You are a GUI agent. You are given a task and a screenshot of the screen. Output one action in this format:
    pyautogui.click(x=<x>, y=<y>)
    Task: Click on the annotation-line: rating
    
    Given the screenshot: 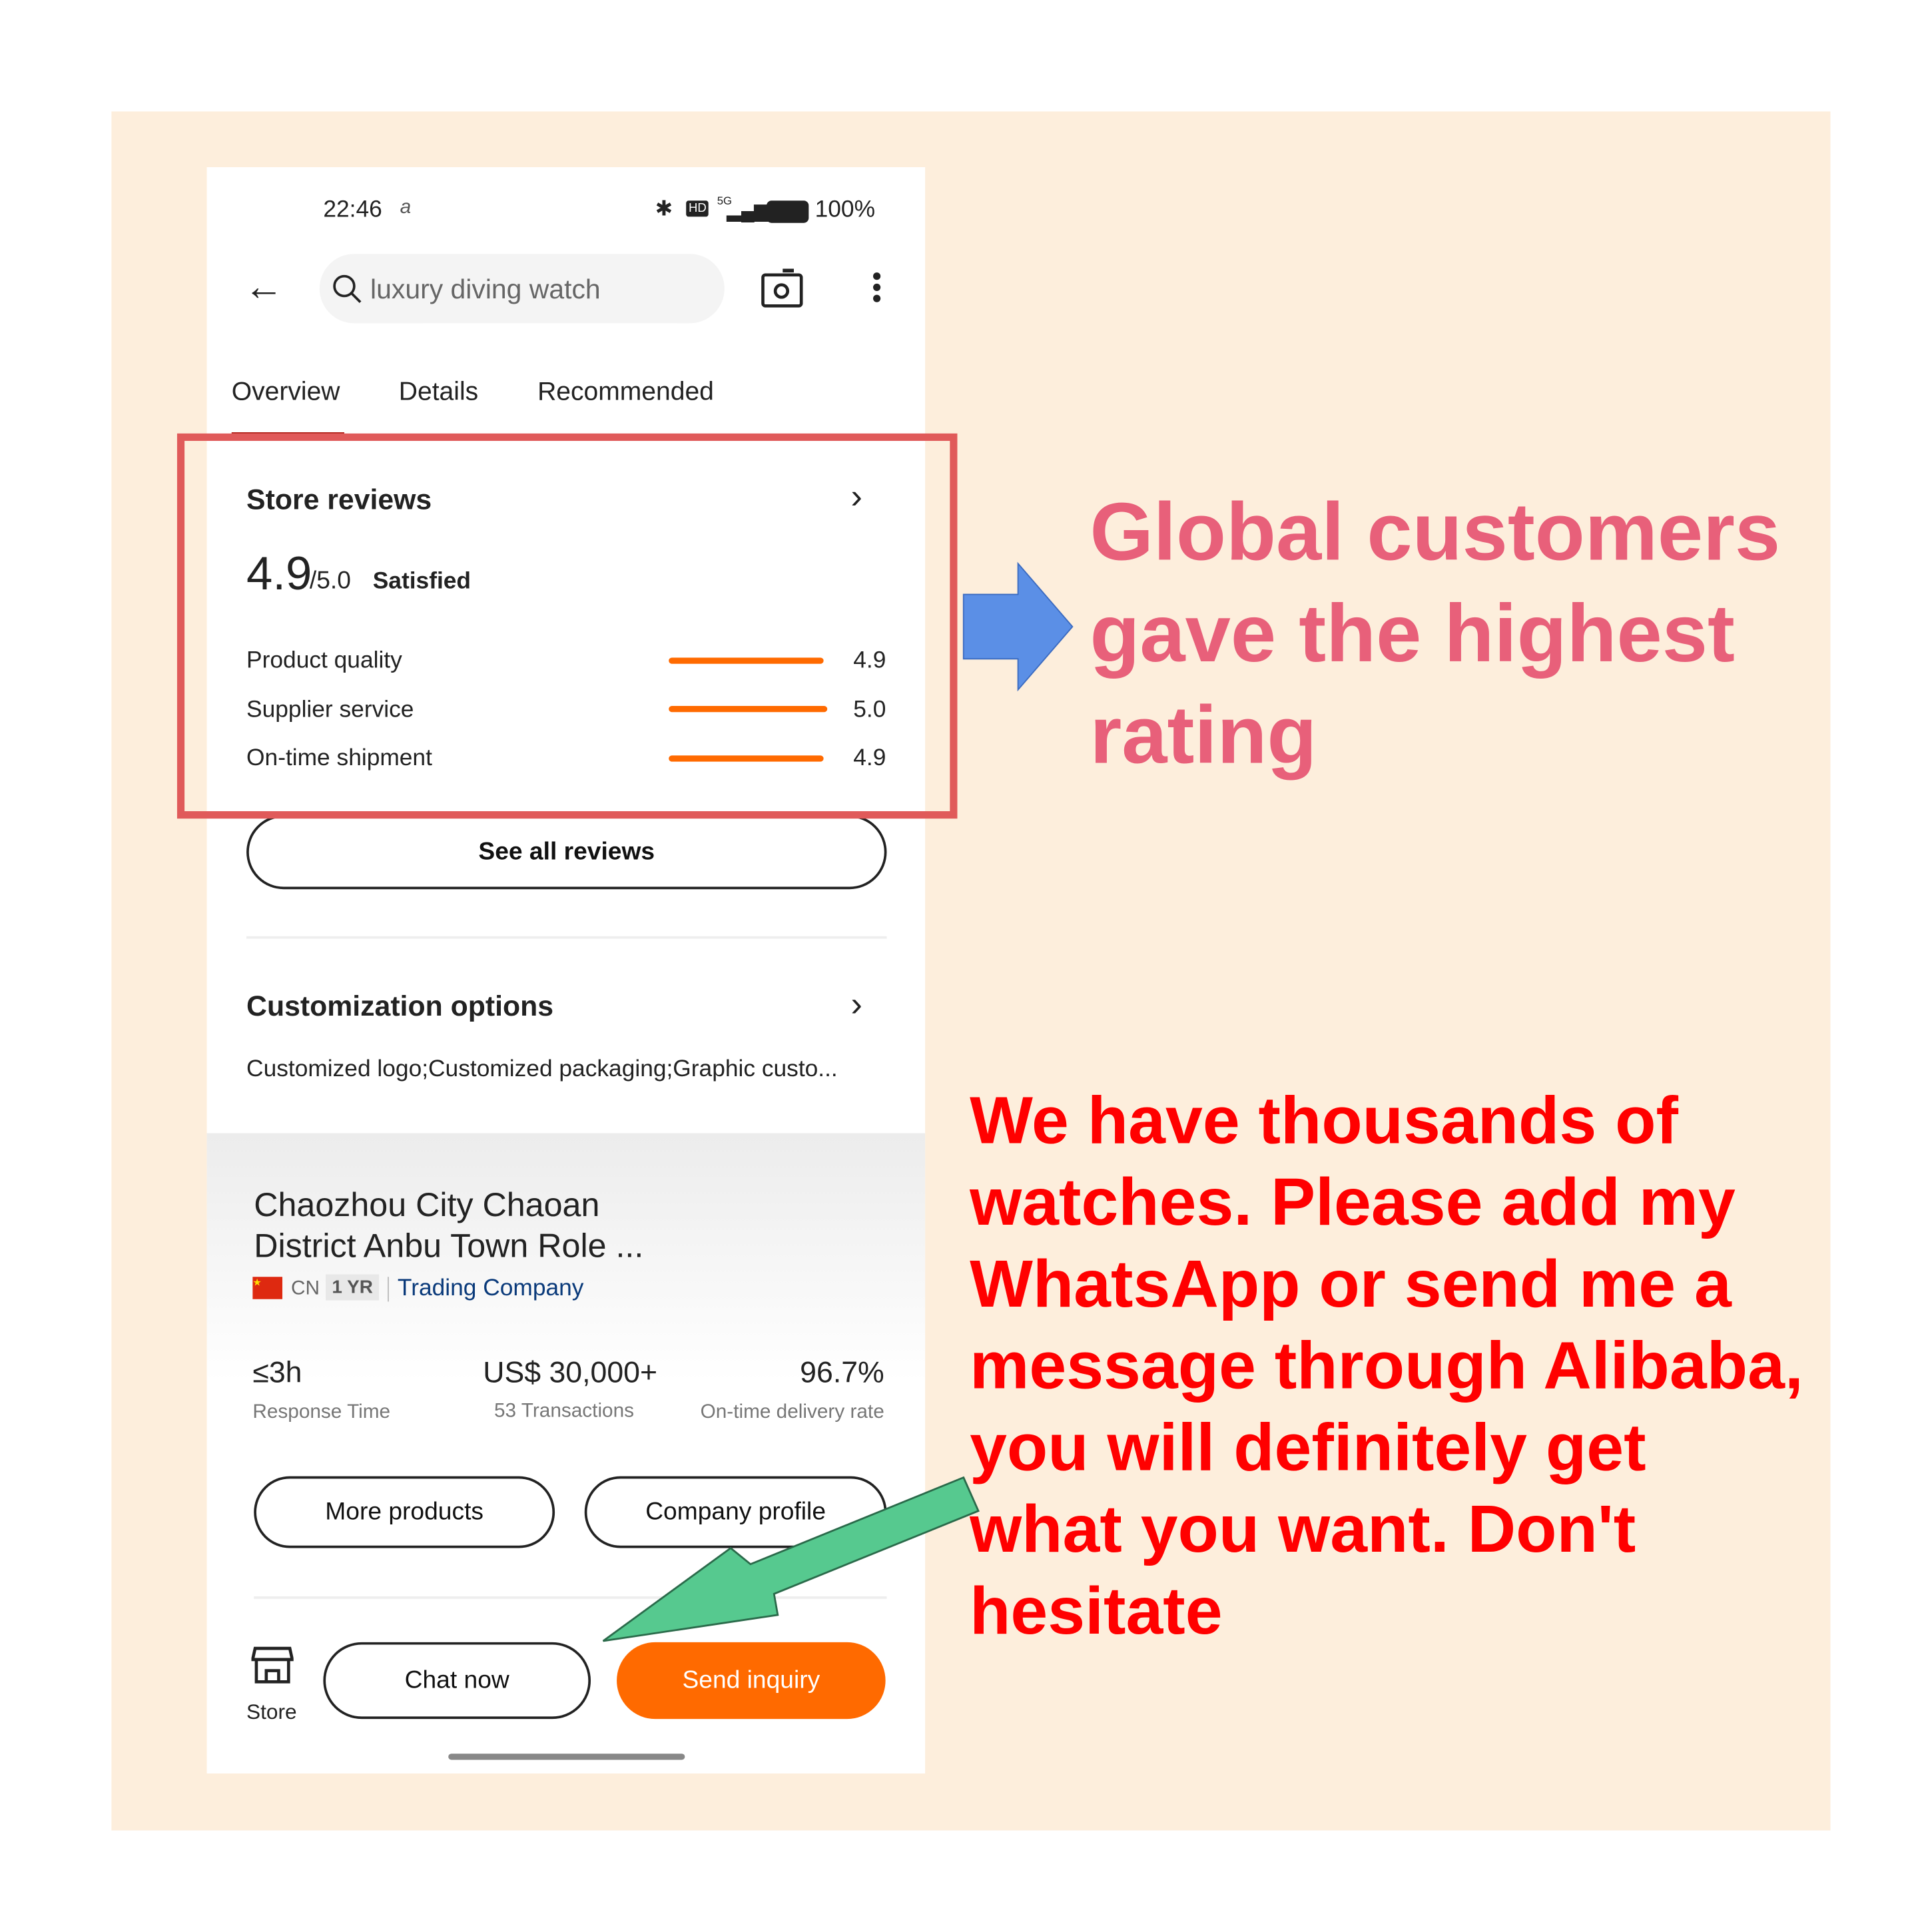 What is the action you would take?
    pyautogui.click(x=1203, y=734)
    